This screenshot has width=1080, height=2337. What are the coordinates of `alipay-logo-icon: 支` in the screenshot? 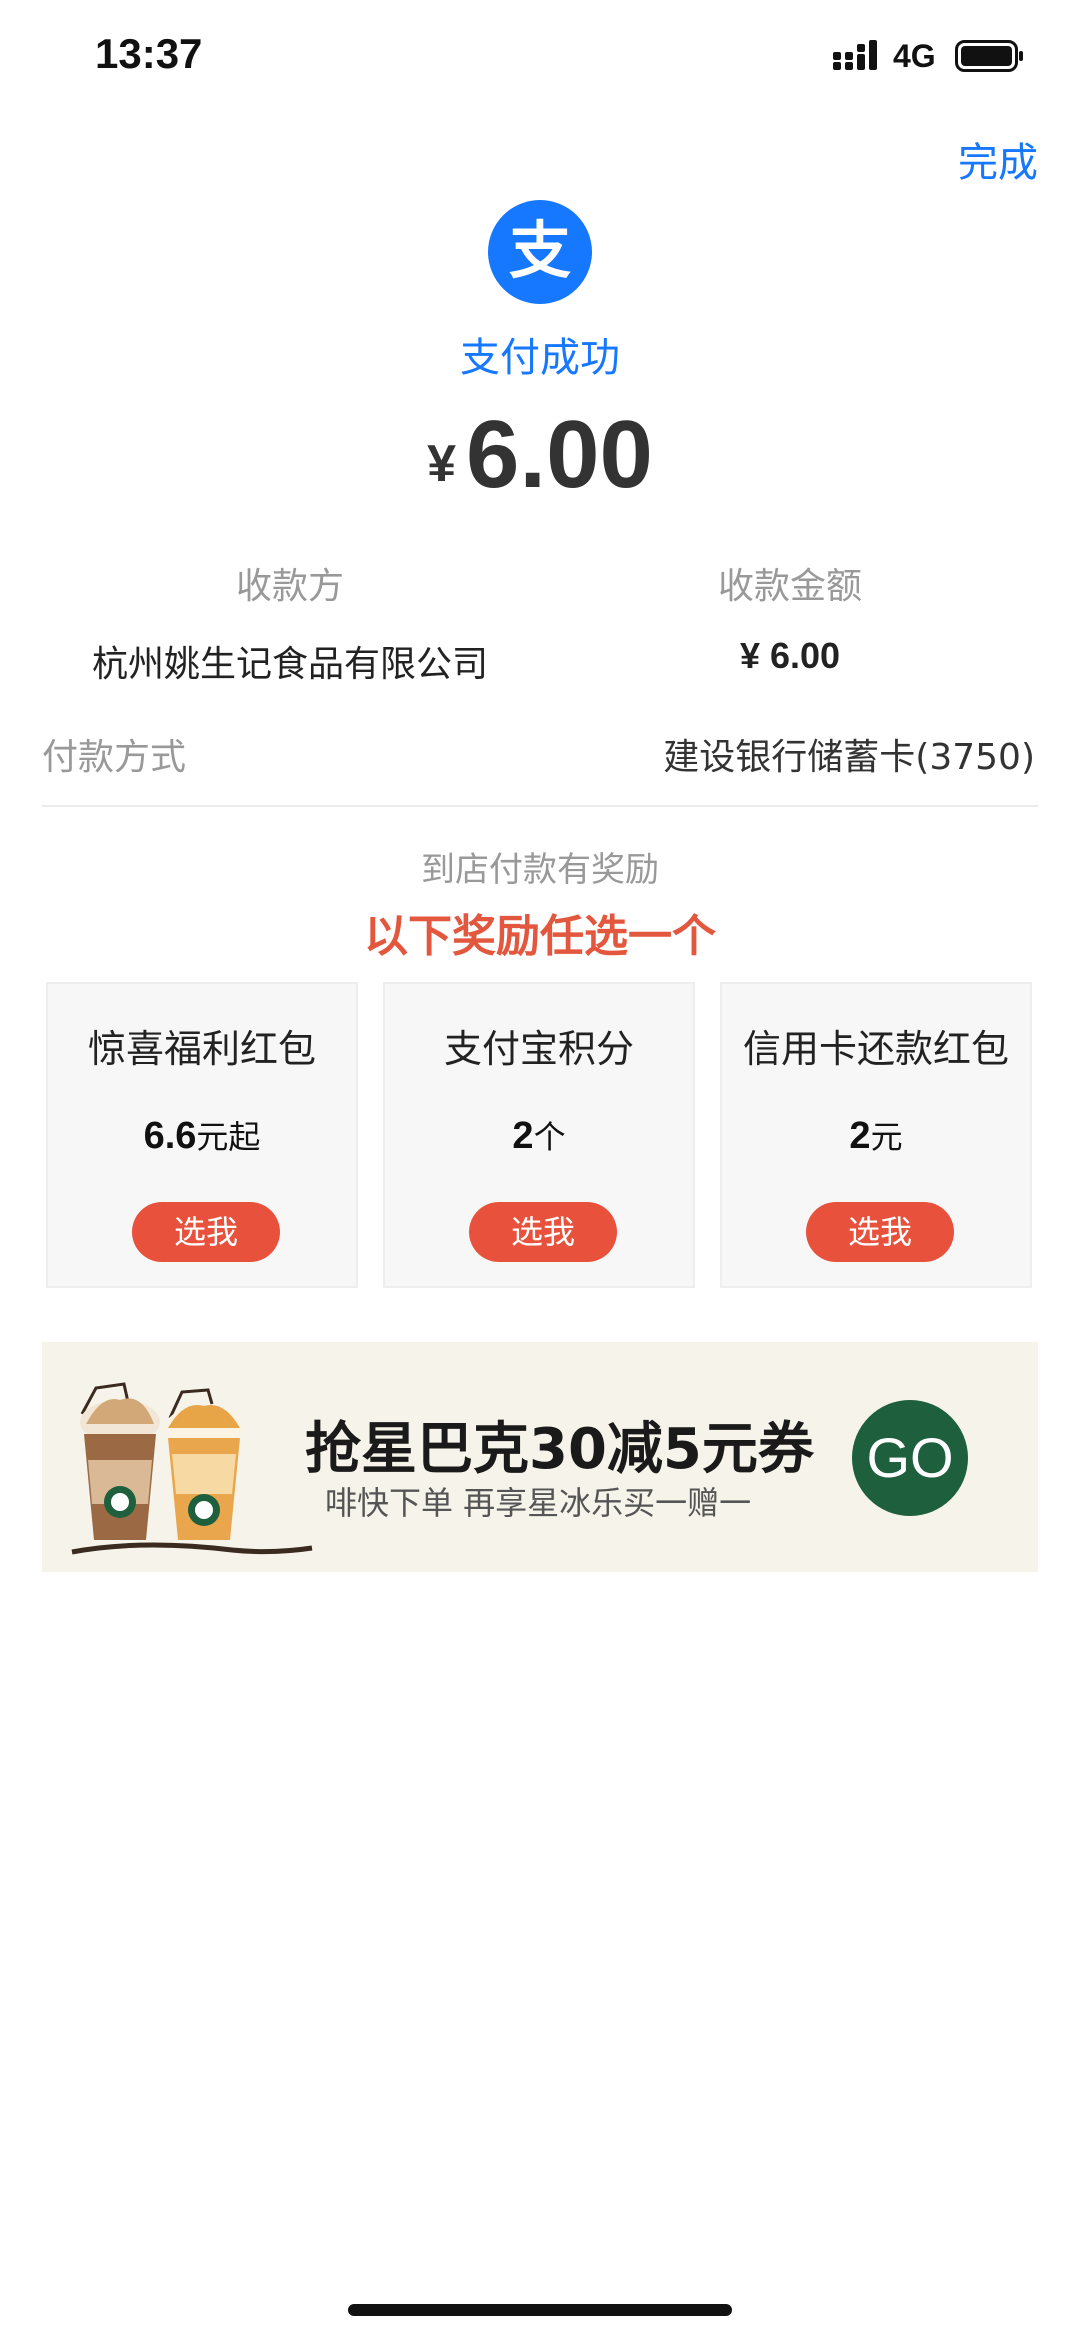 It's located at (540, 252).